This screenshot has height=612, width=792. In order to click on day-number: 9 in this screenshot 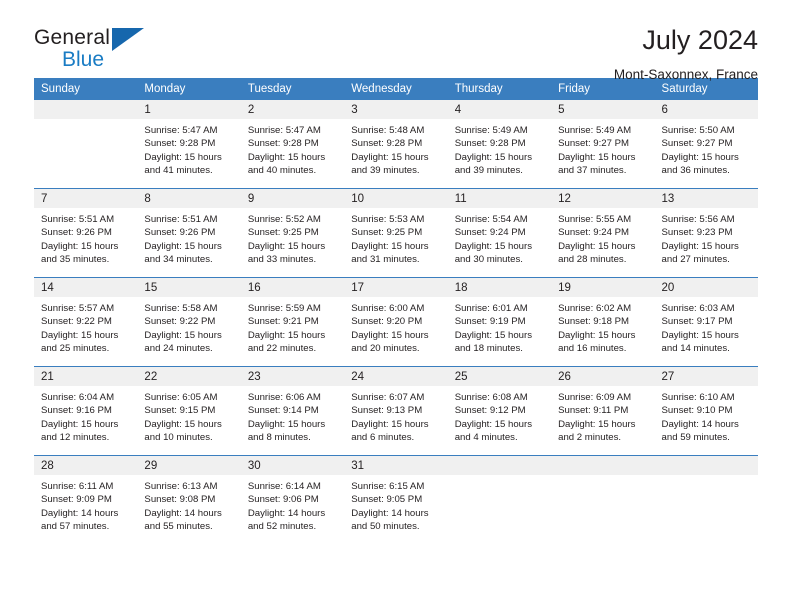, I will do `click(292, 198)`.